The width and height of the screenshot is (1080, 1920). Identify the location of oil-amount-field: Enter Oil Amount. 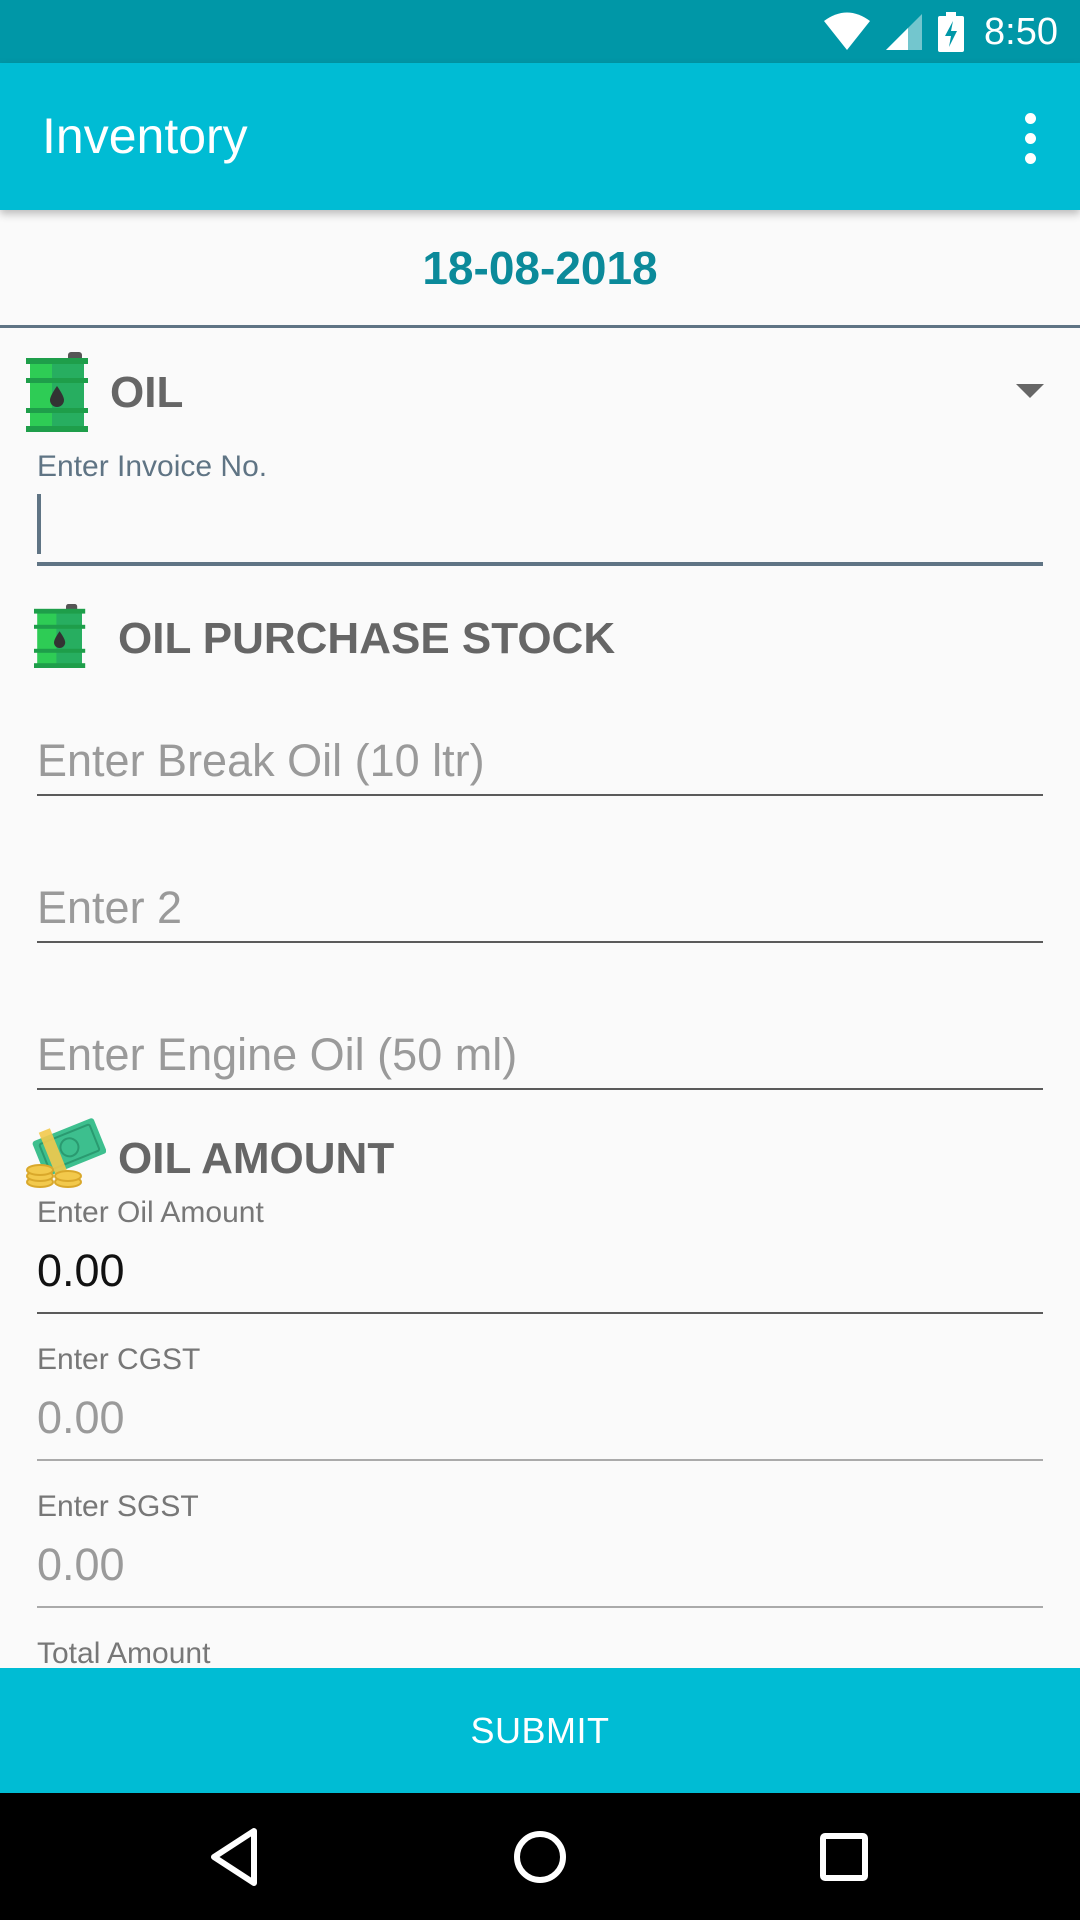
(540, 1255).